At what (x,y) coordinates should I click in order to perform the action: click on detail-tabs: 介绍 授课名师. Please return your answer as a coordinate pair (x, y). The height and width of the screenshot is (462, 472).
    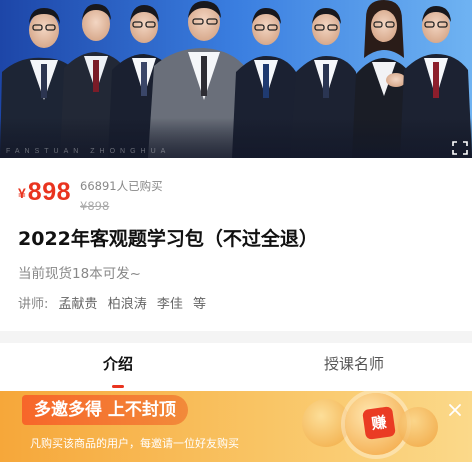
    Looking at the image, I should click on (236, 367).